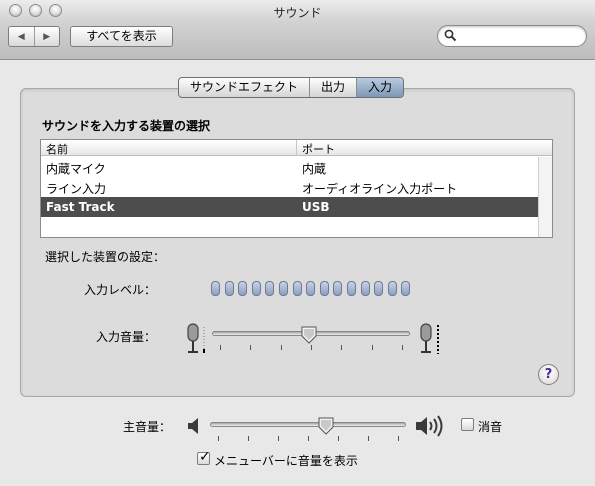 The image size is (595, 486). I want to click on column-separator, so click(296, 148).